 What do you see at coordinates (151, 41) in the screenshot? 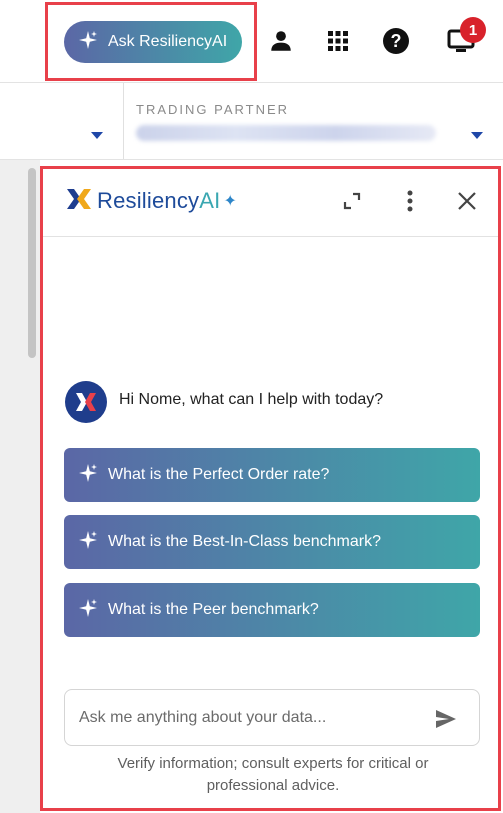
I see `ask-button-highlight` at bounding box center [151, 41].